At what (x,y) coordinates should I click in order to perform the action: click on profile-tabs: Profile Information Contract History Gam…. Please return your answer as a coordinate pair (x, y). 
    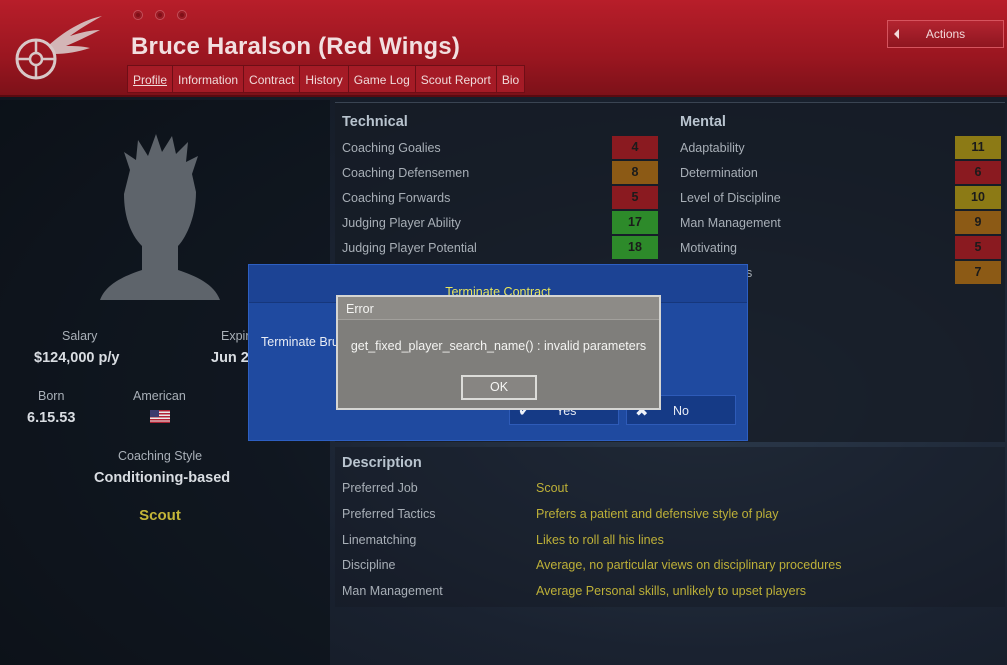
    Looking at the image, I should click on (326, 79).